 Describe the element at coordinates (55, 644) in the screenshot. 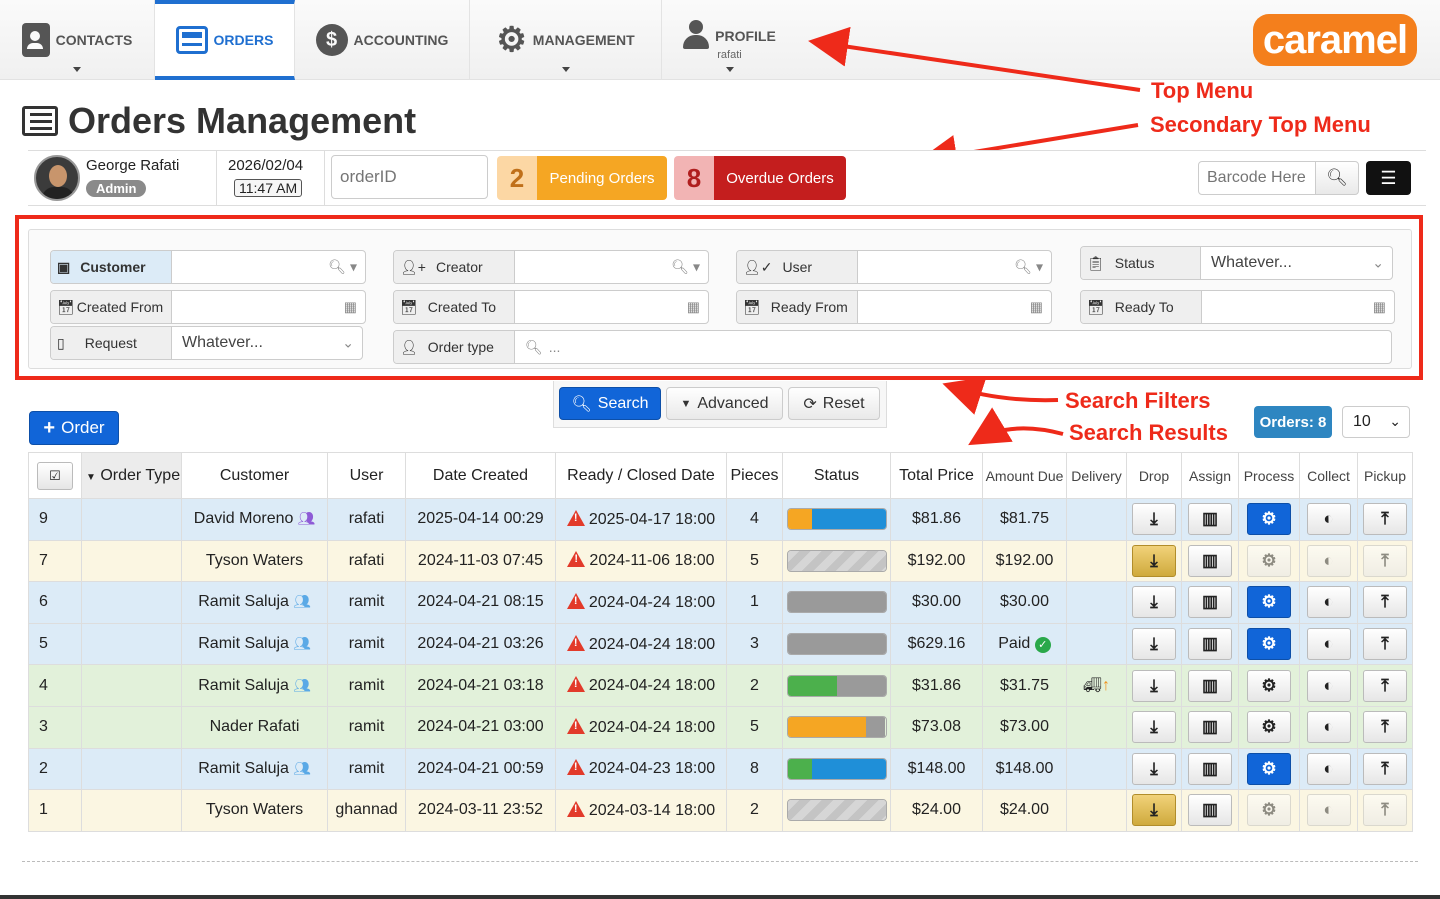

I see `order-id: 5` at that location.